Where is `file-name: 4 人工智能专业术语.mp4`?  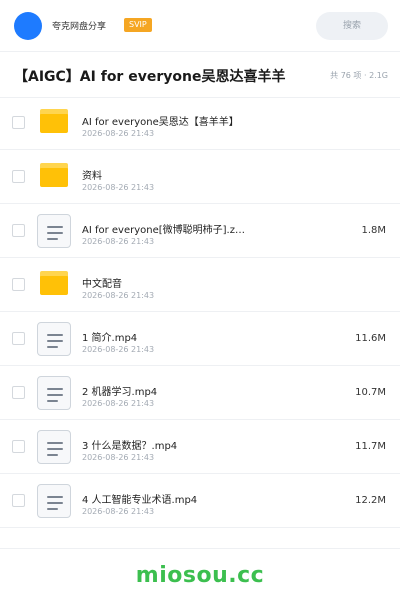
file-name: 4 人工智能专业术语.mp4 is located at coordinates (139, 498).